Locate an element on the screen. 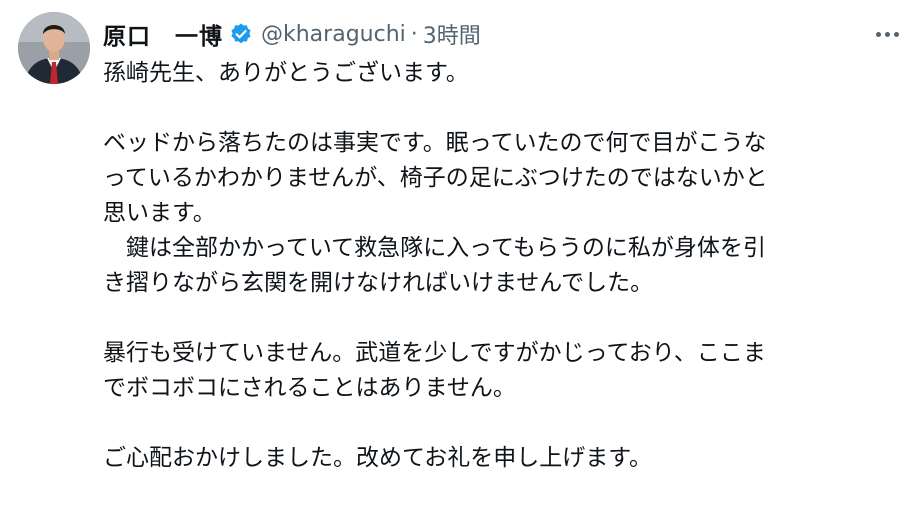 The height and width of the screenshot is (508, 921). avatar-image is located at coordinates (54, 48).